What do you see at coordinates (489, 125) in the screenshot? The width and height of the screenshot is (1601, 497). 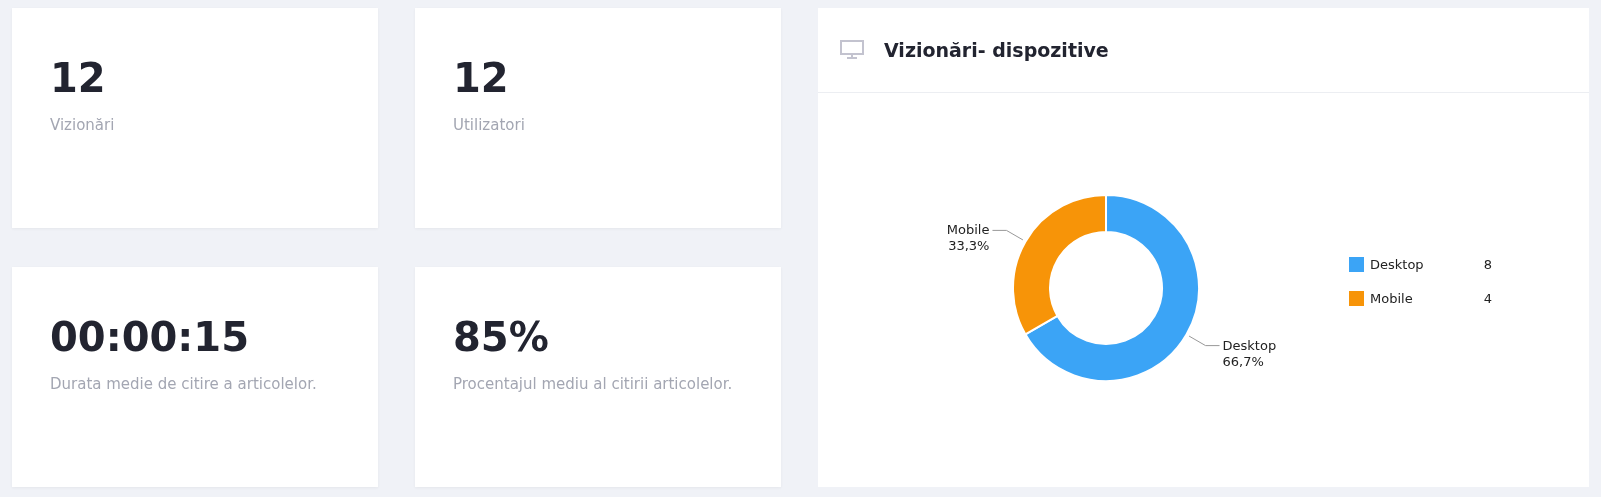 I see `stat-label: Utilizatori` at bounding box center [489, 125].